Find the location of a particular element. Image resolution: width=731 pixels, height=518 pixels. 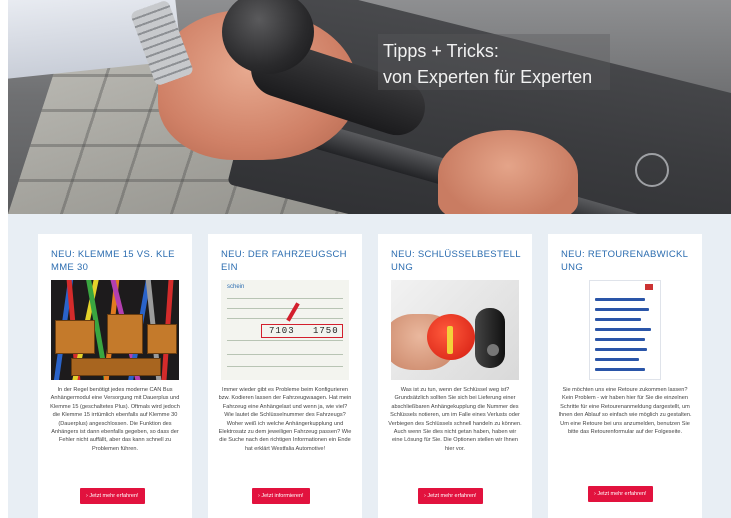

wiring-image is located at coordinates (115, 330).